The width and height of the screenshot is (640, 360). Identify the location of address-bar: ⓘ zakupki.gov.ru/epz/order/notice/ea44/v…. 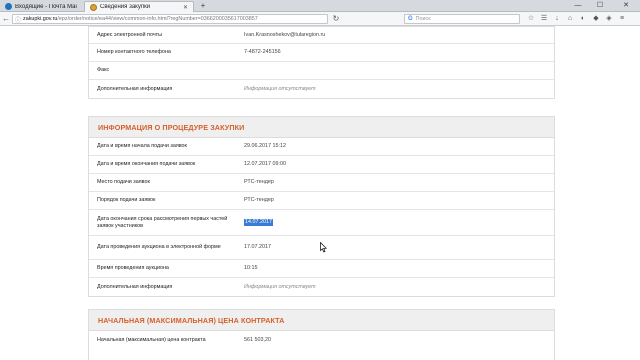
(170, 19).